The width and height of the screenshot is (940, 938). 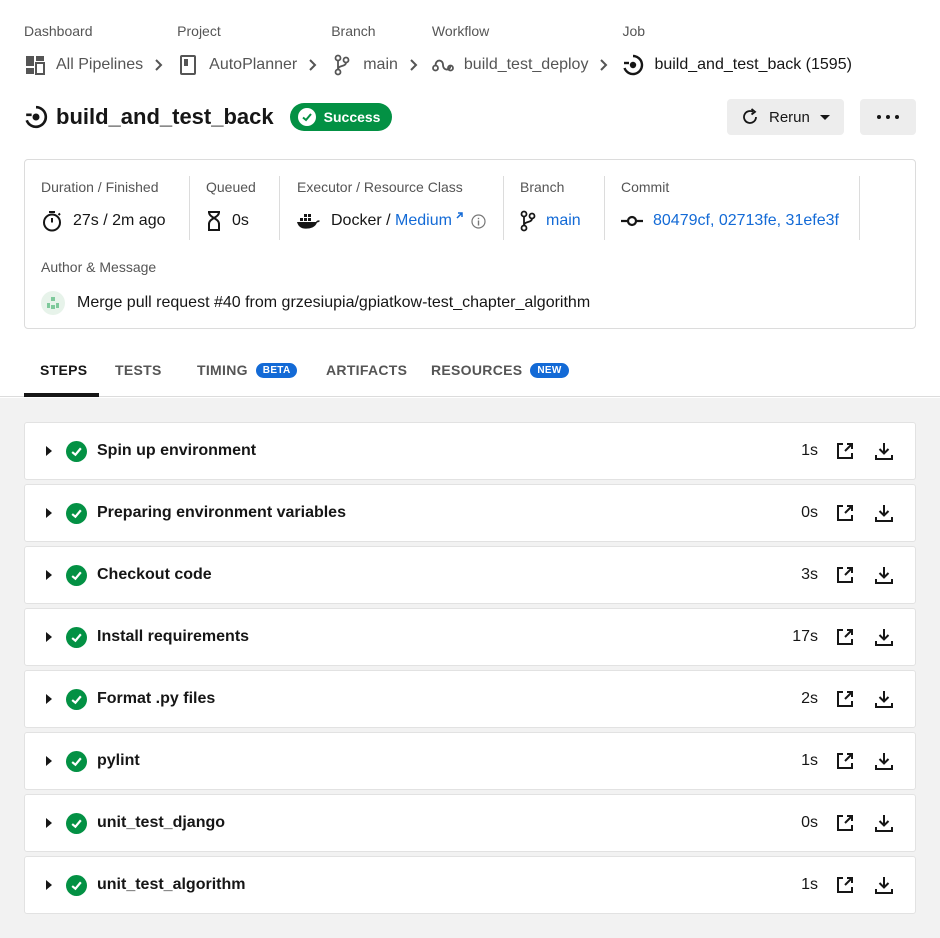 I want to click on tab-timing: TIMING BETA, so click(x=261, y=372).